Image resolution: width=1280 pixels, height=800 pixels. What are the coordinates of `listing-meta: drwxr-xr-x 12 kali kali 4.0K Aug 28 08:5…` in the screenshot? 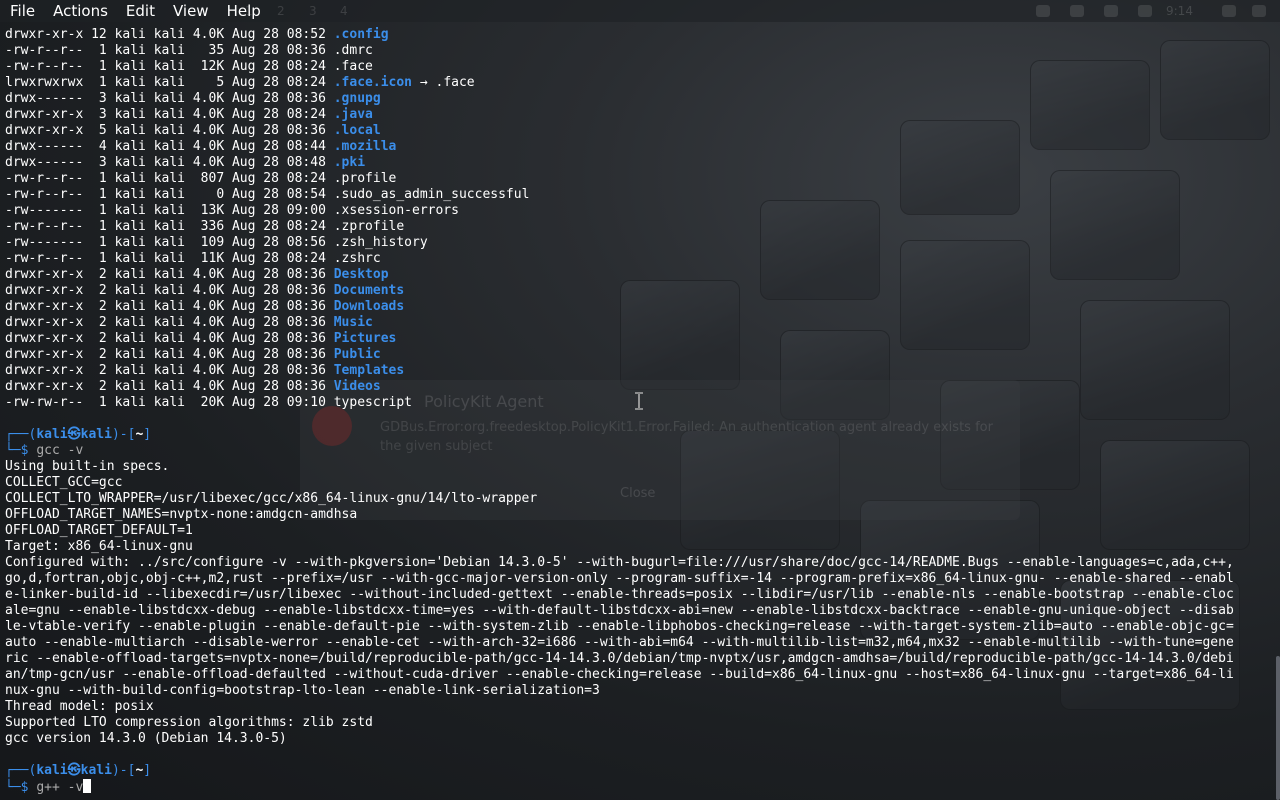 It's located at (169, 34).